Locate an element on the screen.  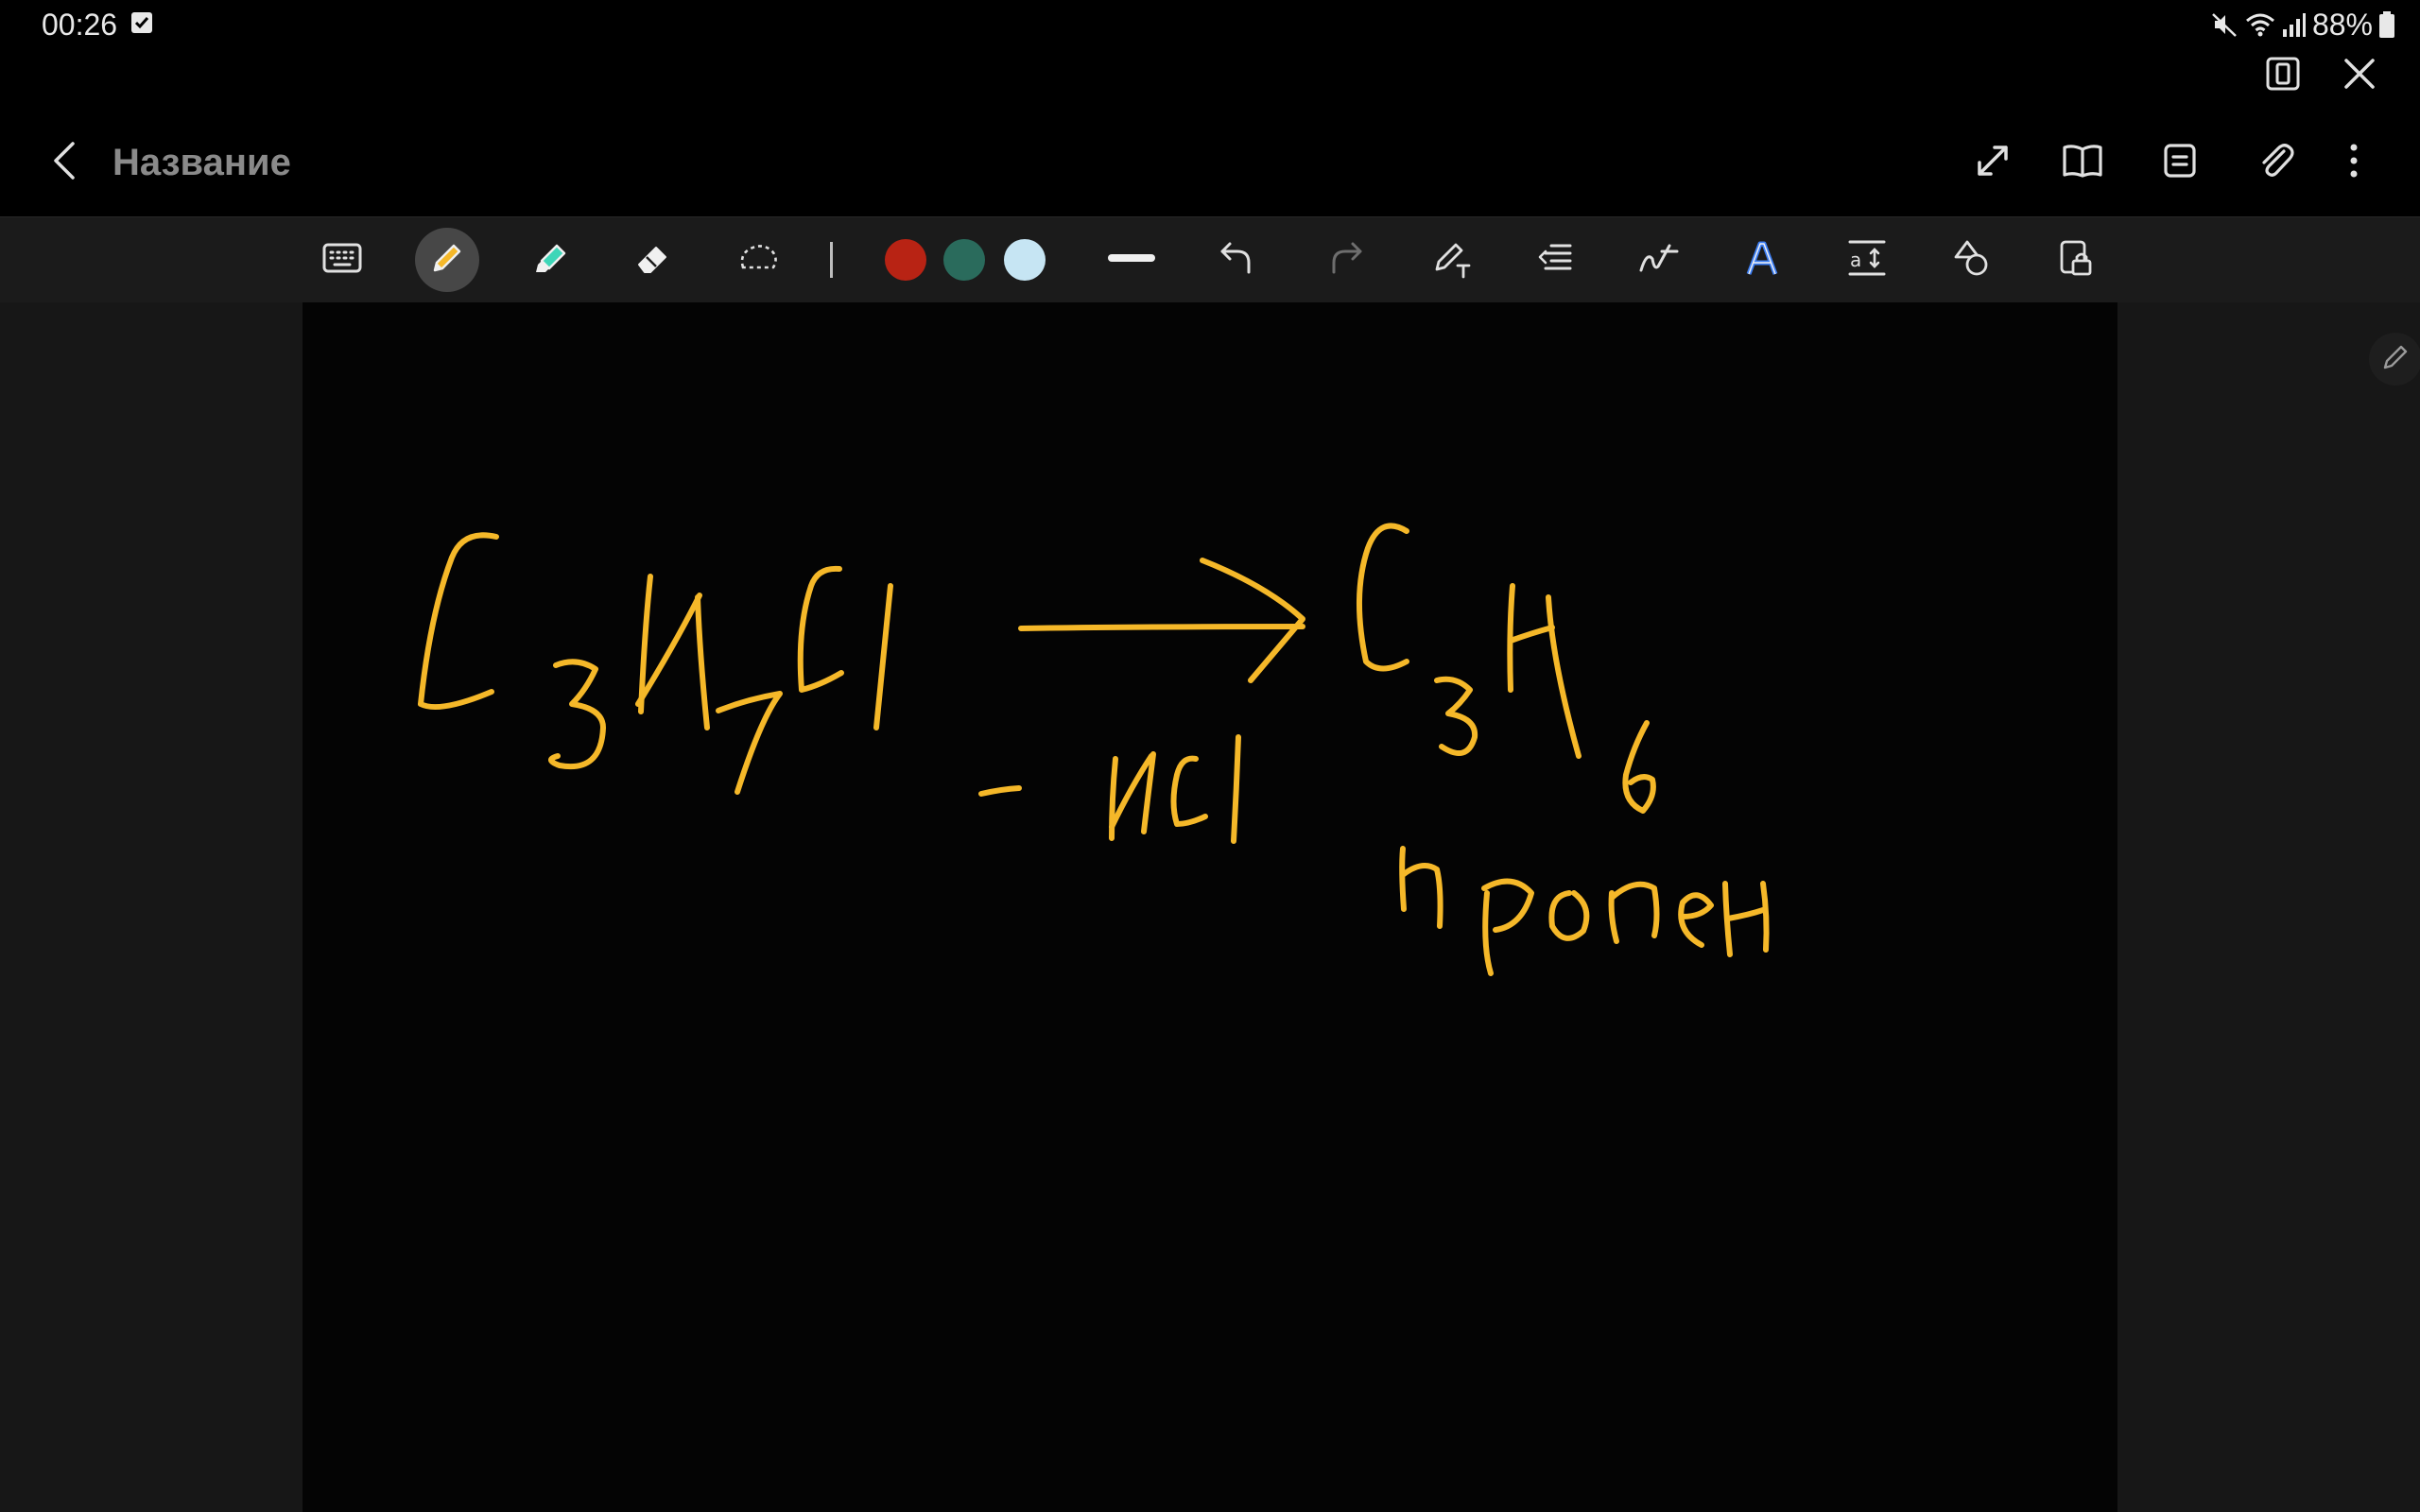
expand-button is located at coordinates (1993, 162).